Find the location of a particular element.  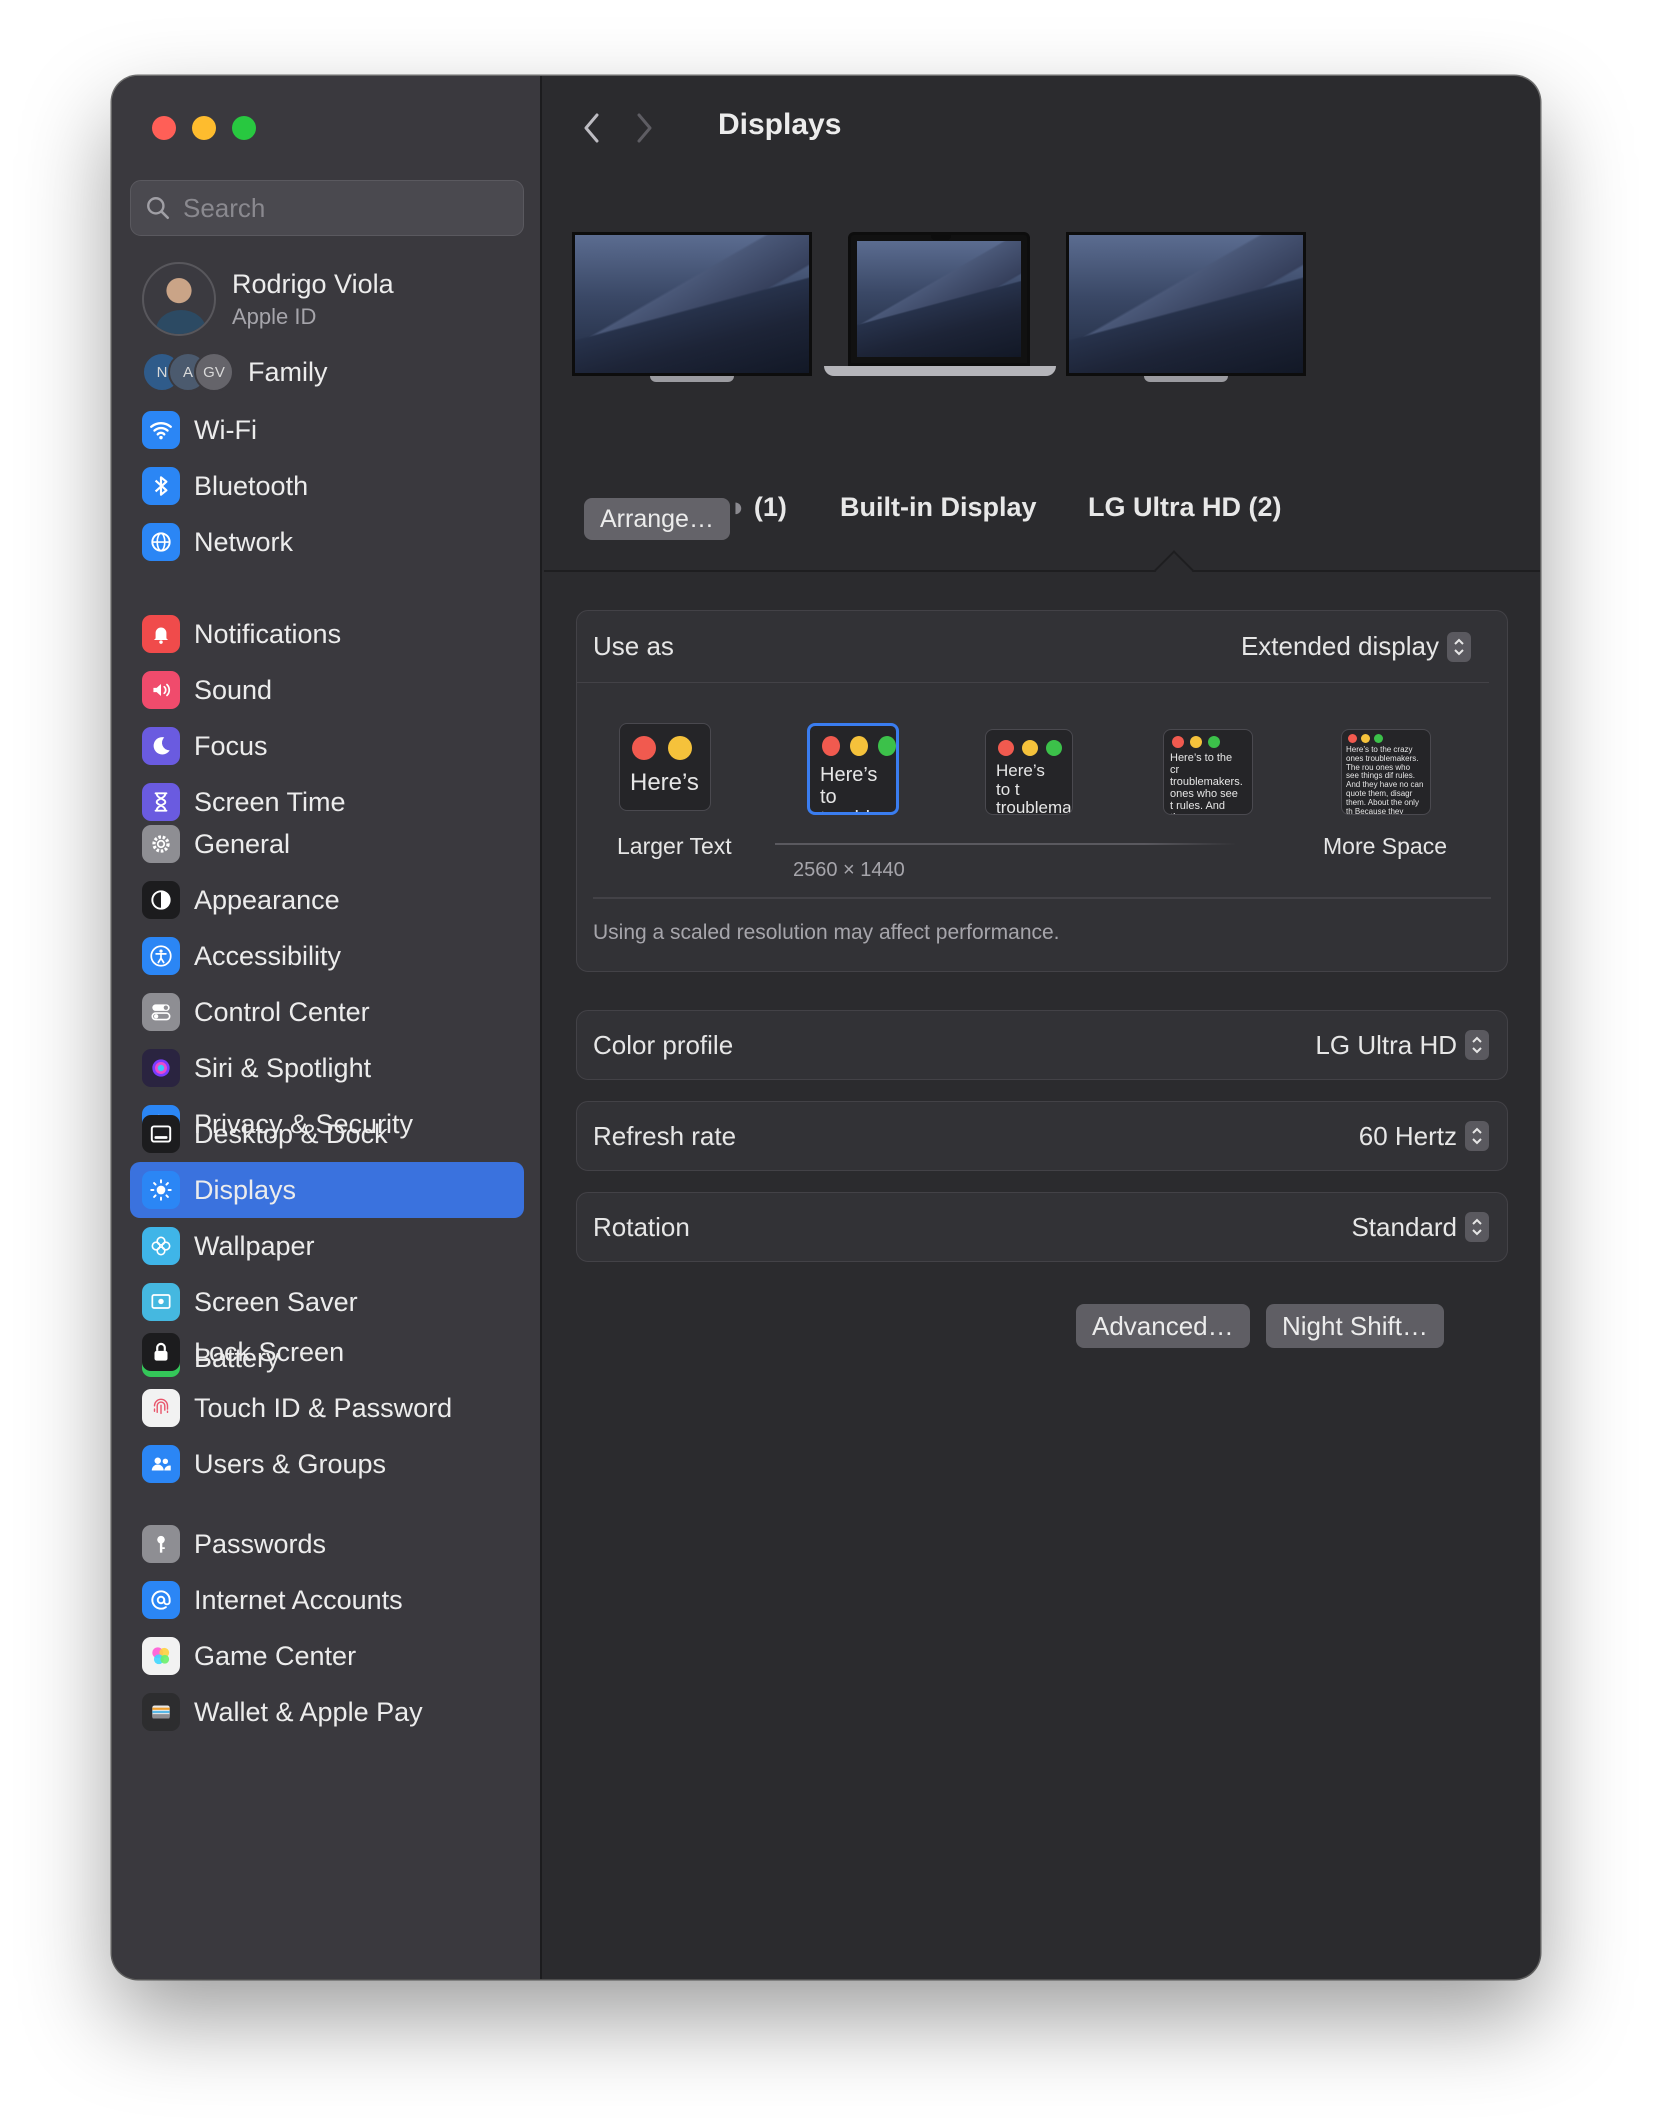

close-button is located at coordinates (164, 128).